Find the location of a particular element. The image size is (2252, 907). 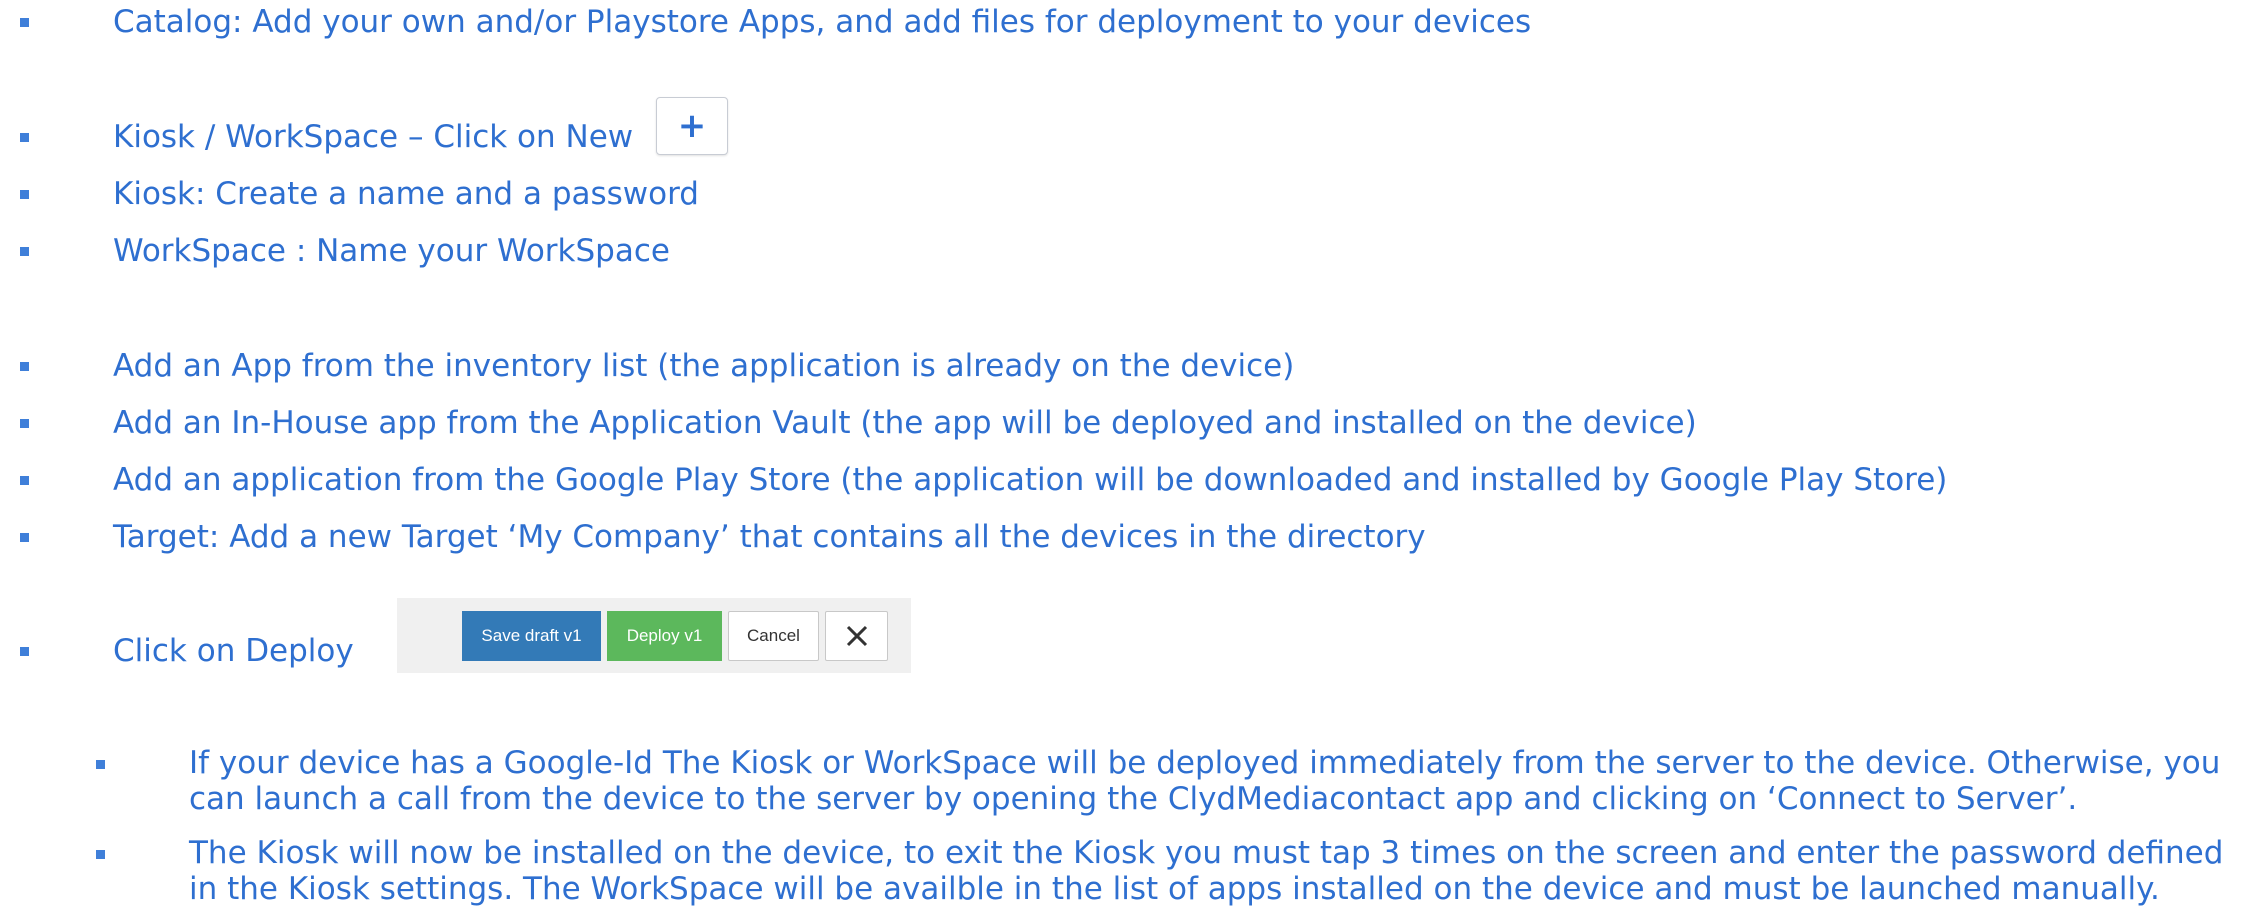

bullet-kiosk-workspace-new: Kiosk / WorkSpace – Click on New is located at coordinates (373, 137).